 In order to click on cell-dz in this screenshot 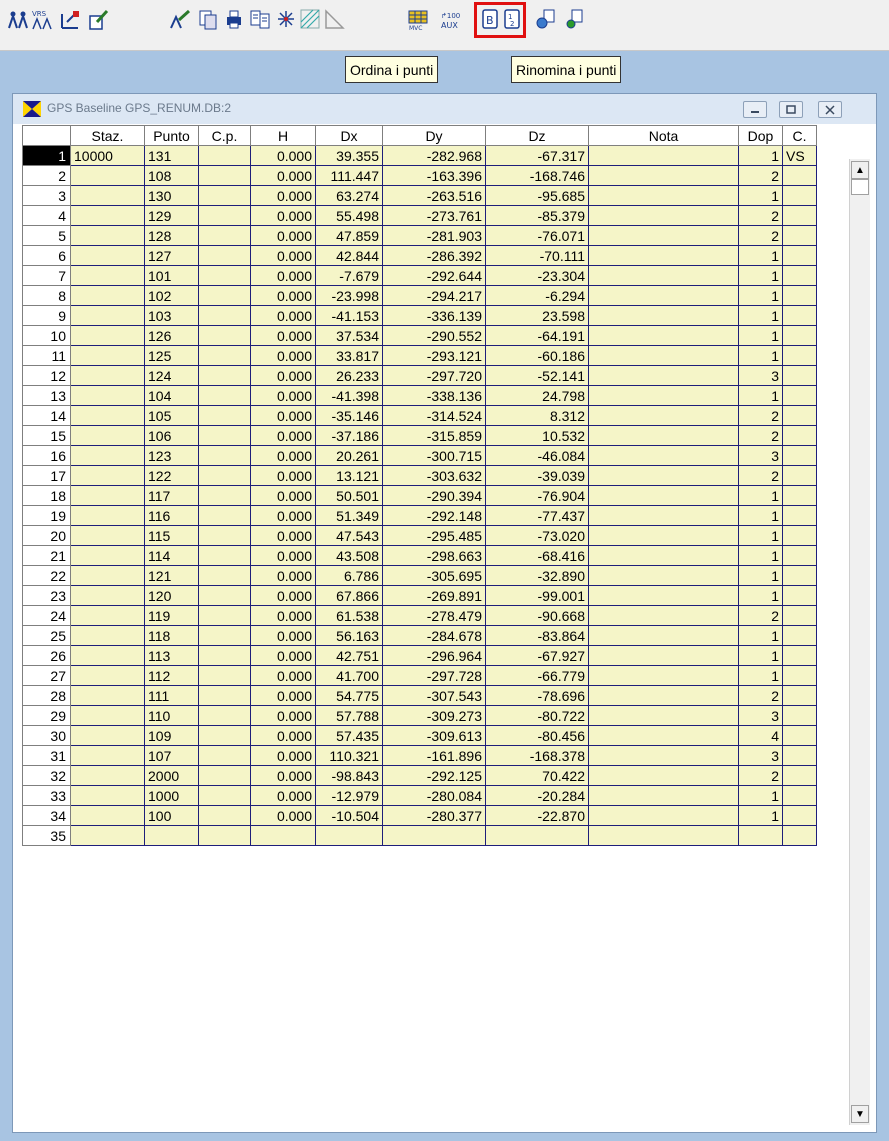, I will do `click(537, 835)`.